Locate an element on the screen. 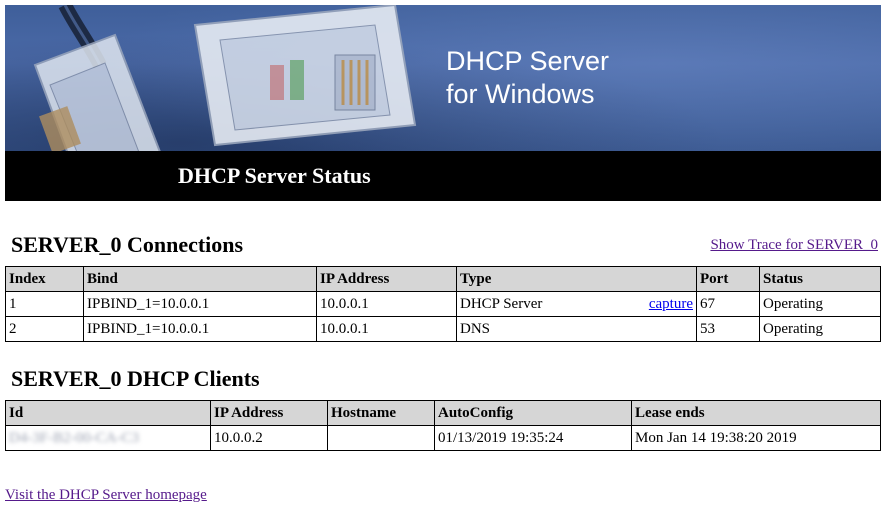  cell-port: 53 is located at coordinates (728, 329).